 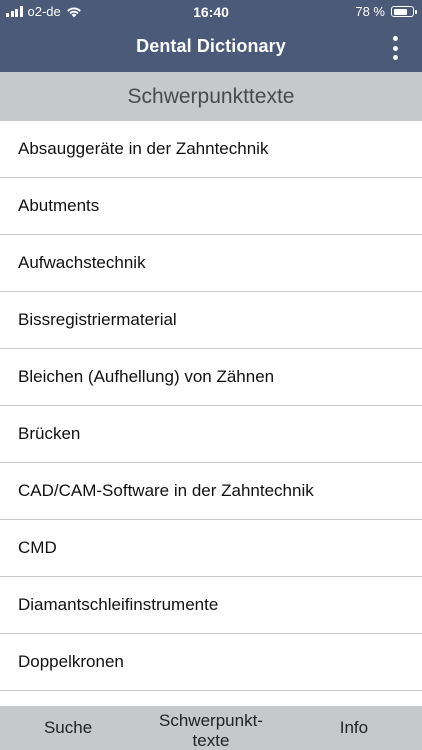 I want to click on battery-icon, so click(x=404, y=11).